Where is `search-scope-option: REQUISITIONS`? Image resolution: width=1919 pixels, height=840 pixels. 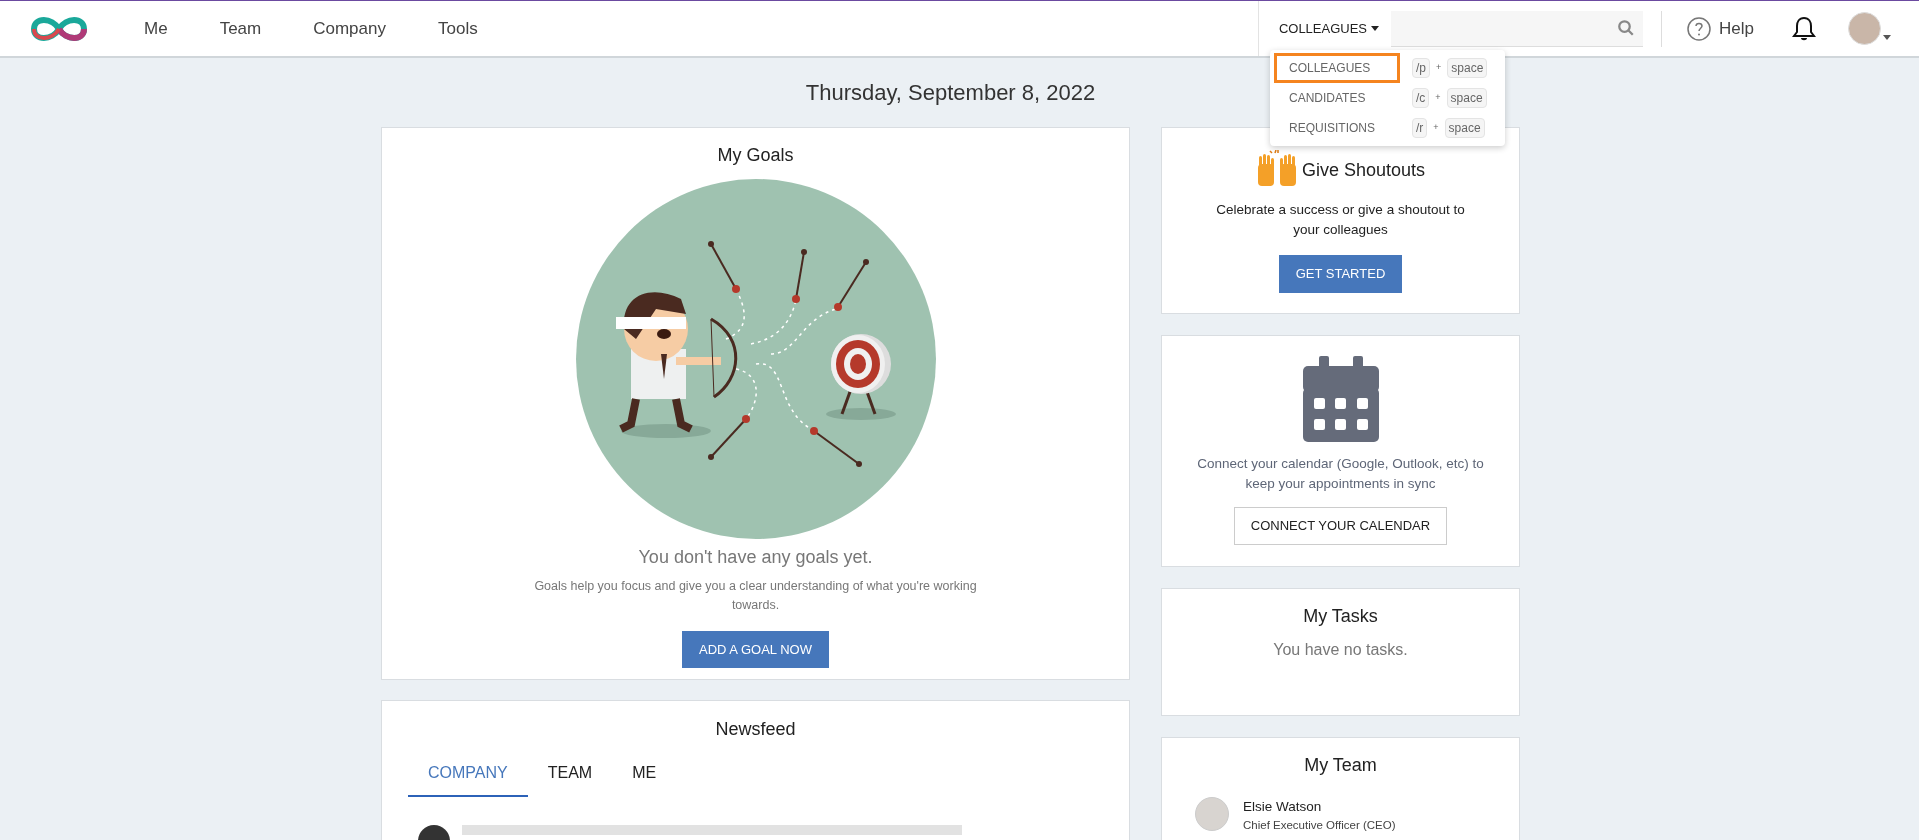 search-scope-option: REQUISITIONS is located at coordinates (1337, 128).